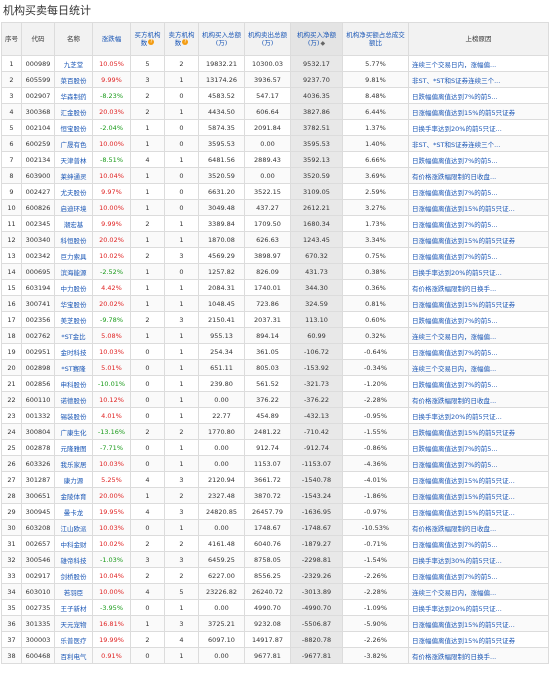  Describe the element at coordinates (38, 95) in the screenshot. I see `cell-code: 002907` at that location.